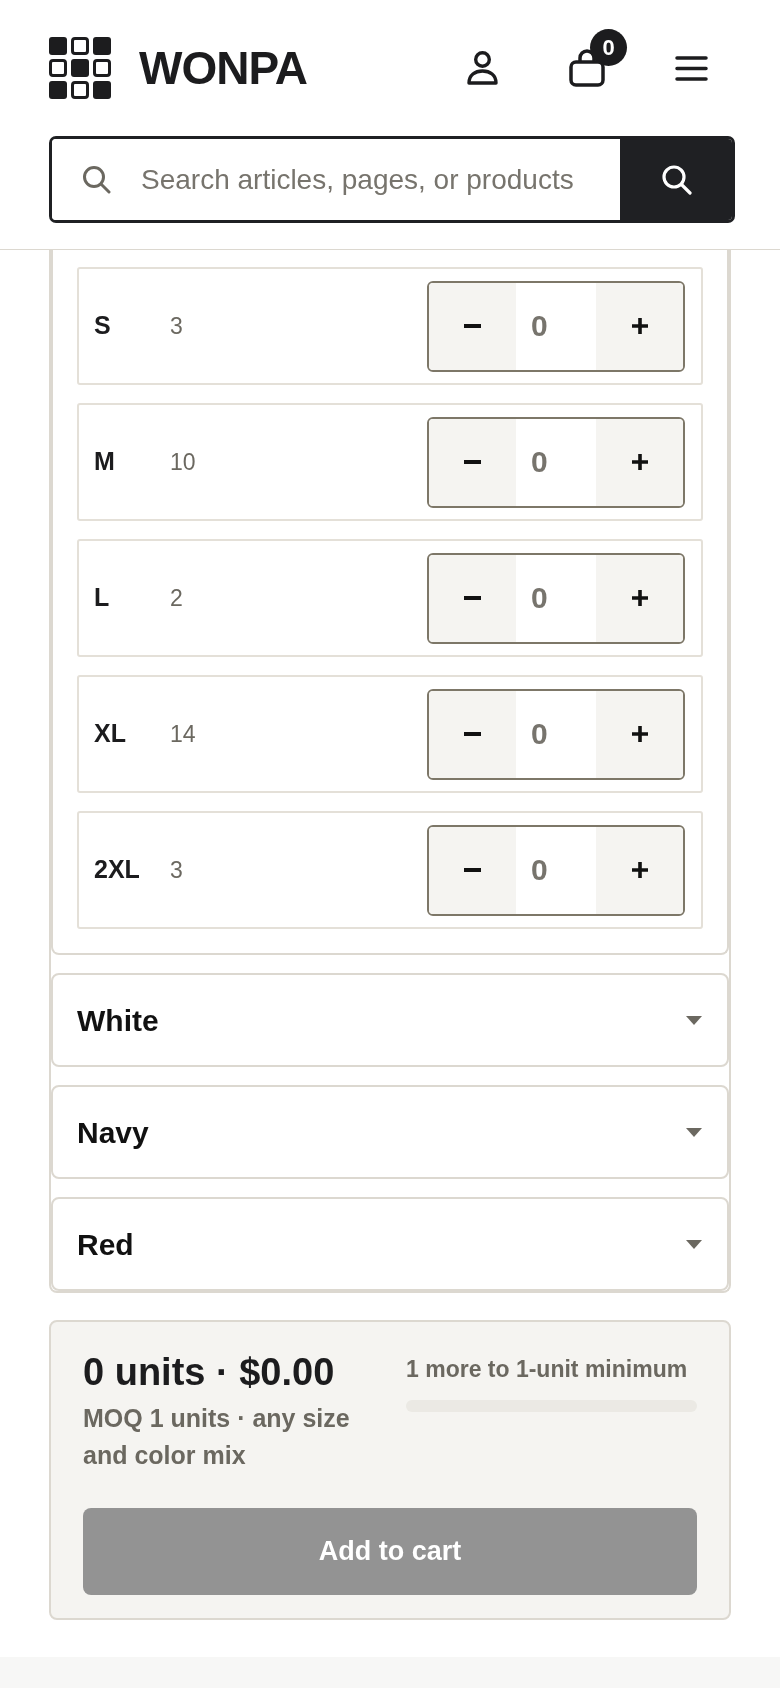 This screenshot has height=1688, width=780. What do you see at coordinates (608, 47) in the screenshot?
I see `cart-count-badge: 0` at bounding box center [608, 47].